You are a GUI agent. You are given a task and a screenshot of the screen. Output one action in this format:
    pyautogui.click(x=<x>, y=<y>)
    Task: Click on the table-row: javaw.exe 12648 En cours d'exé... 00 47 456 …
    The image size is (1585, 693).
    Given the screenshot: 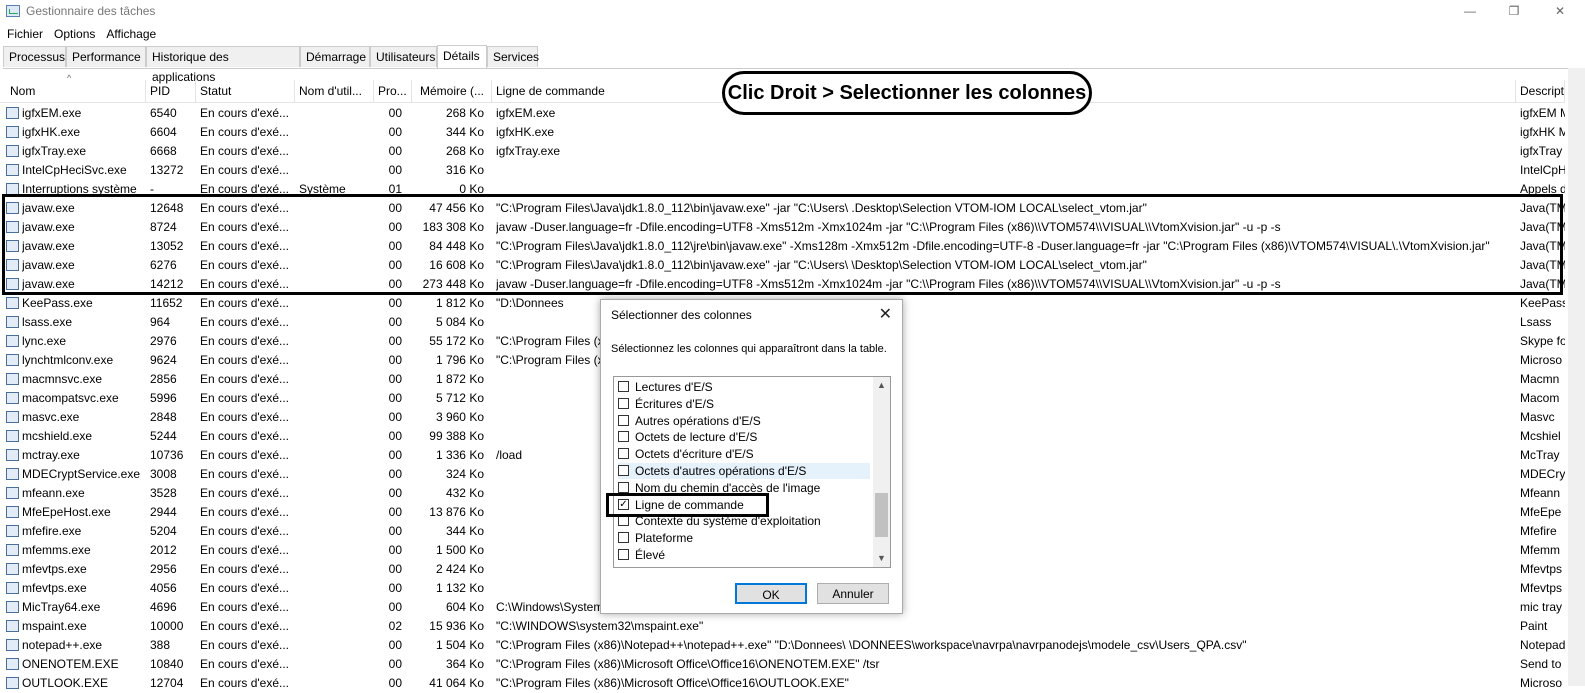 What is the action you would take?
    pyautogui.click(x=782, y=208)
    